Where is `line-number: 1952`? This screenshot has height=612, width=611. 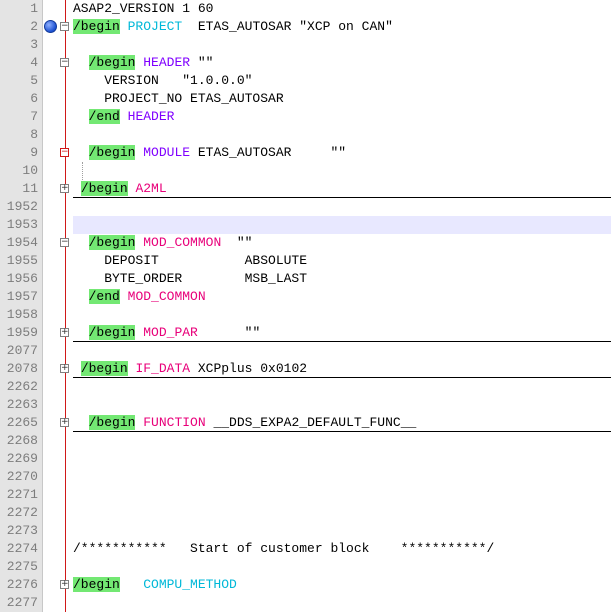 line-number: 1952 is located at coordinates (22, 206).